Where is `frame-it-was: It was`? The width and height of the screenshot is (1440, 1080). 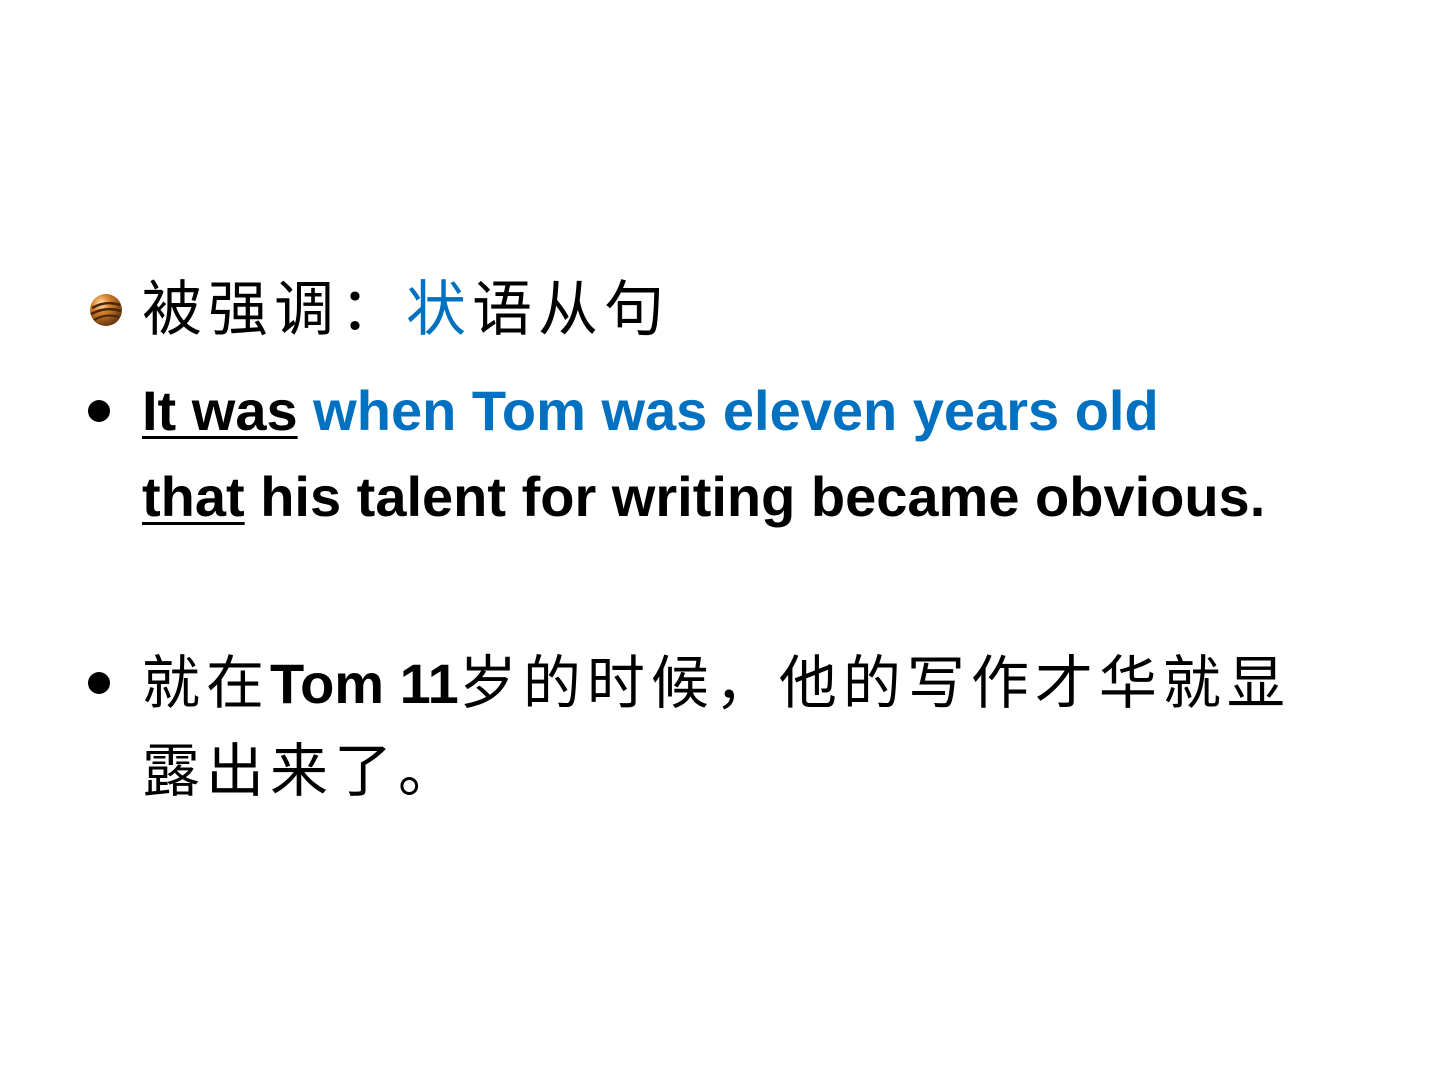 frame-it-was: It was is located at coordinates (220, 410).